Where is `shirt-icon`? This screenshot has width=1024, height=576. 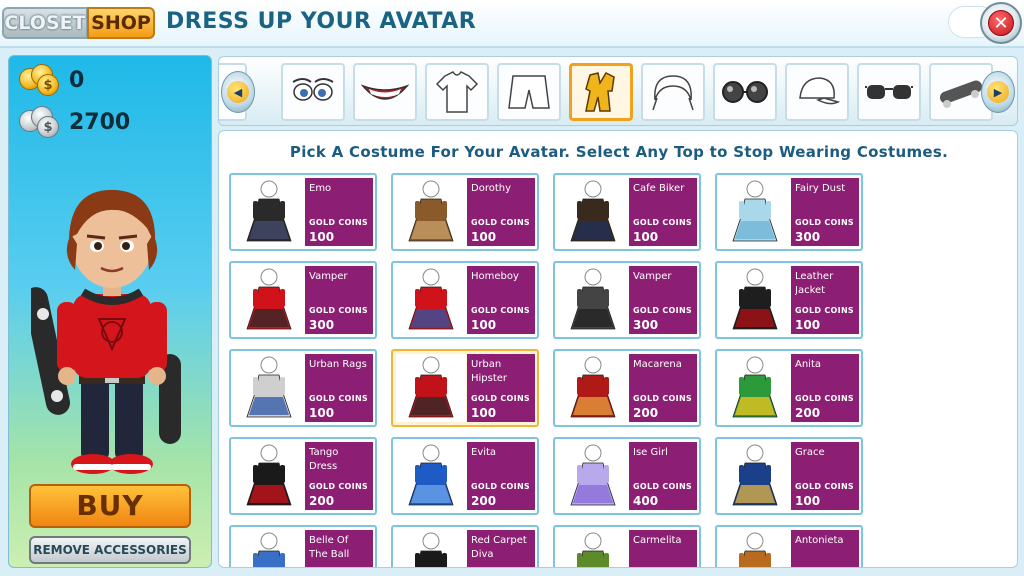 shirt-icon is located at coordinates (457, 92).